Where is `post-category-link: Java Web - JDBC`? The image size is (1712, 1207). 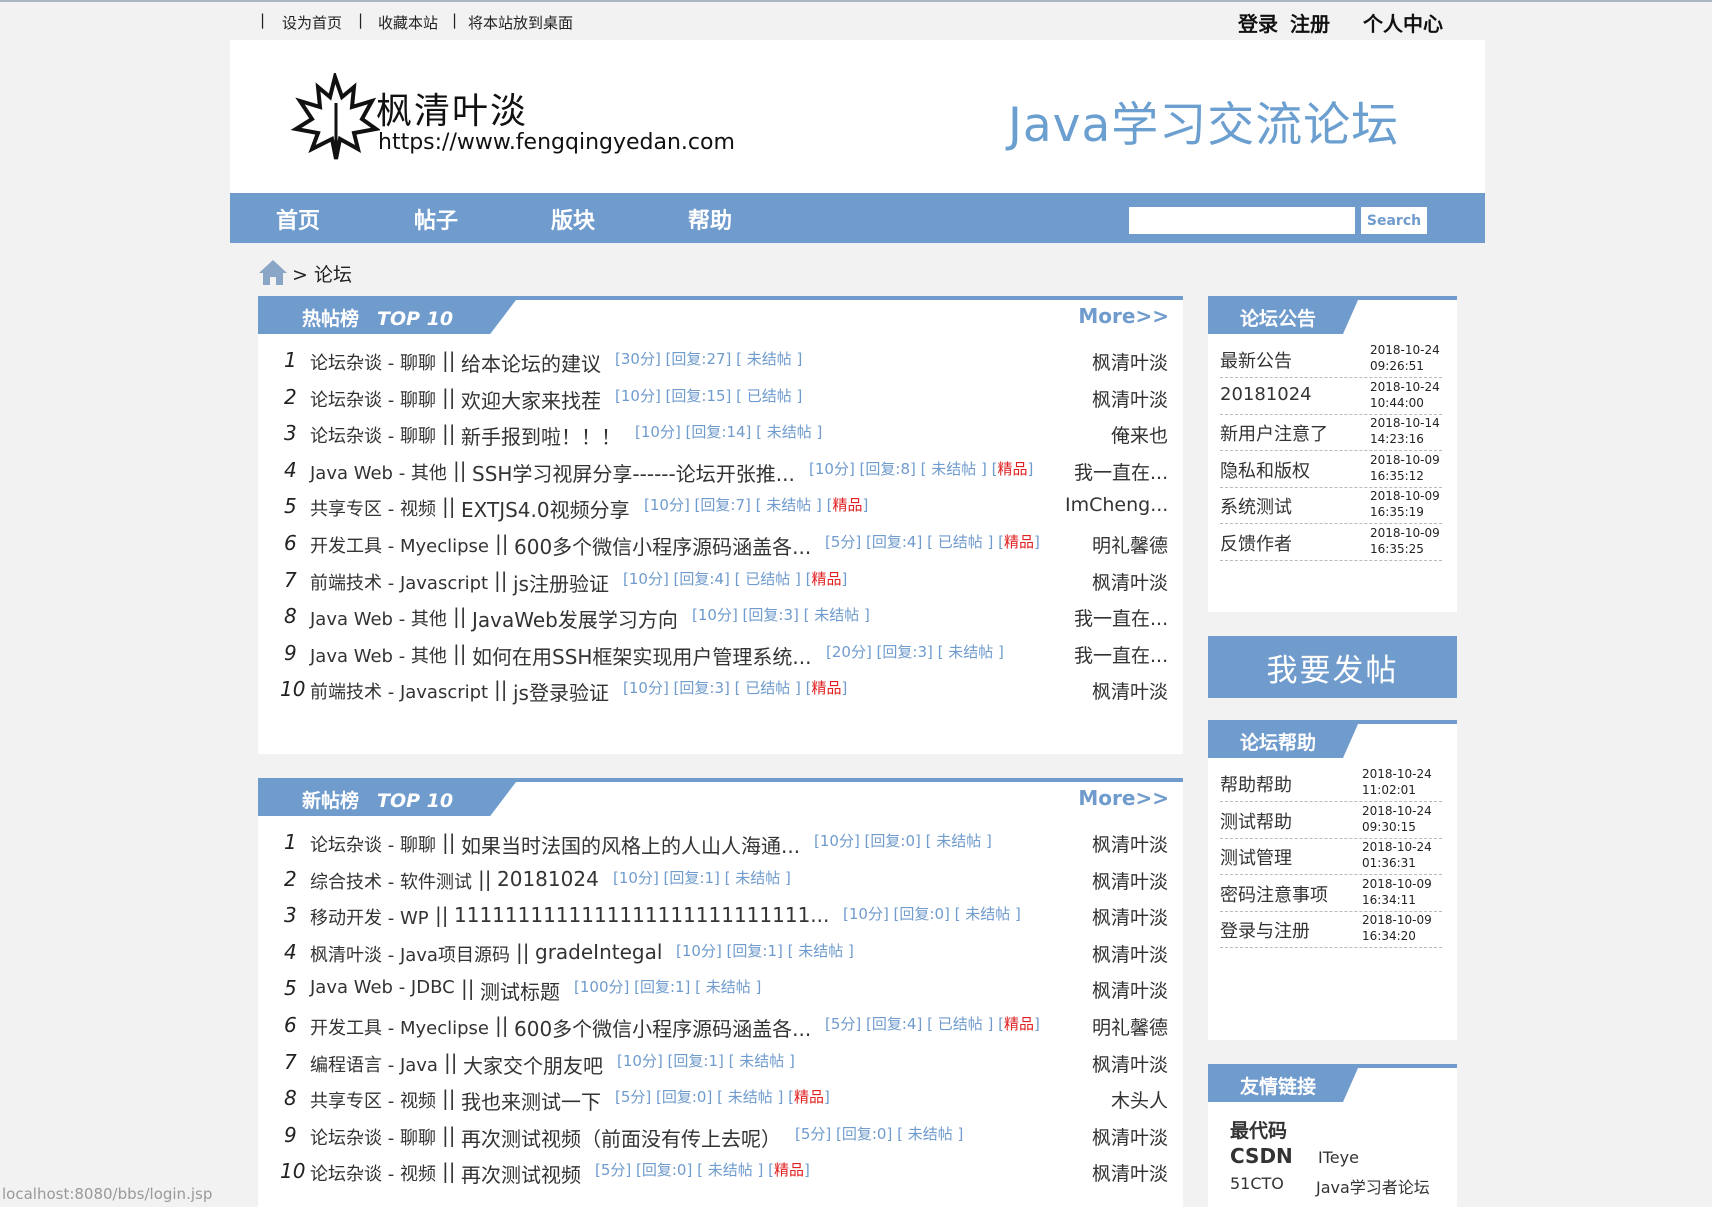 post-category-link: Java Web - JDBC is located at coordinates (382, 987).